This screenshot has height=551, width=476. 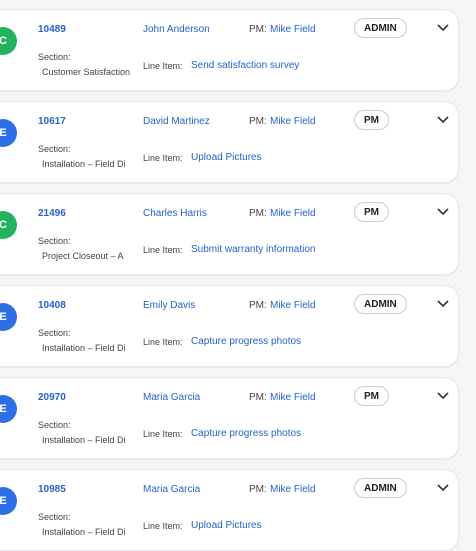 I want to click on customer-name: Emily Davis, so click(x=169, y=305).